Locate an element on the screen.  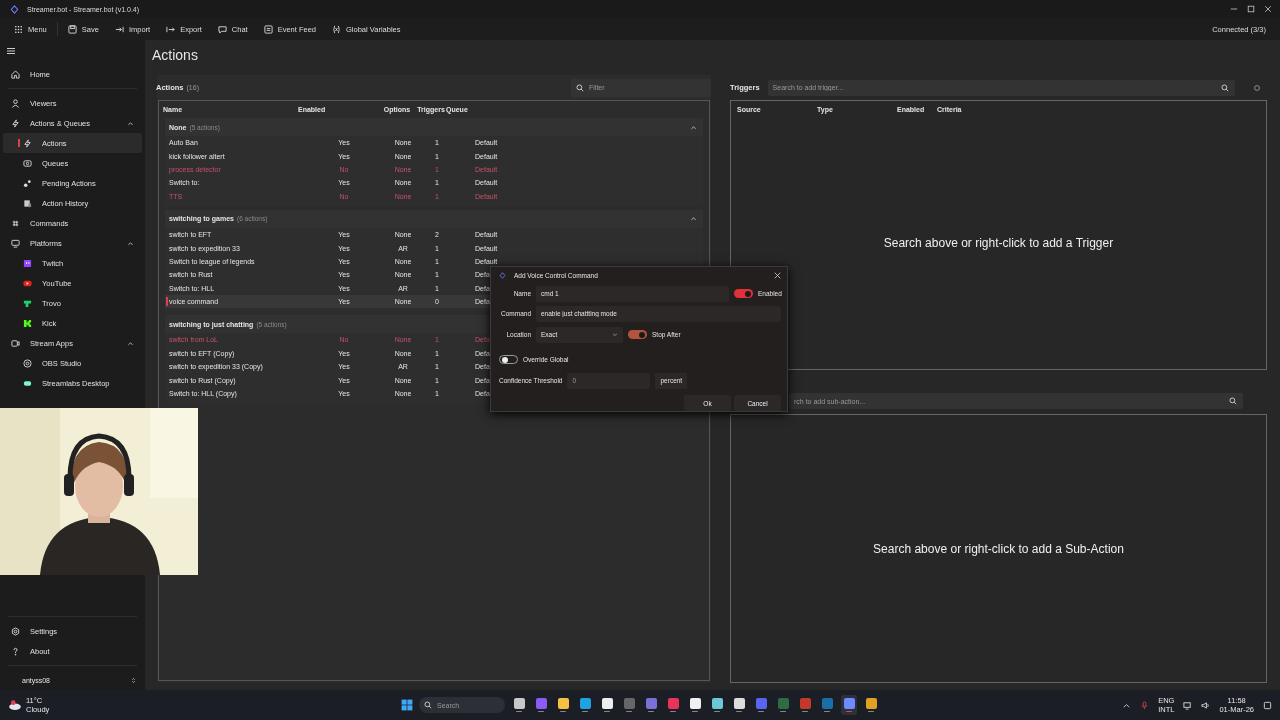
volume-icon is located at coordinates (1206, 705).